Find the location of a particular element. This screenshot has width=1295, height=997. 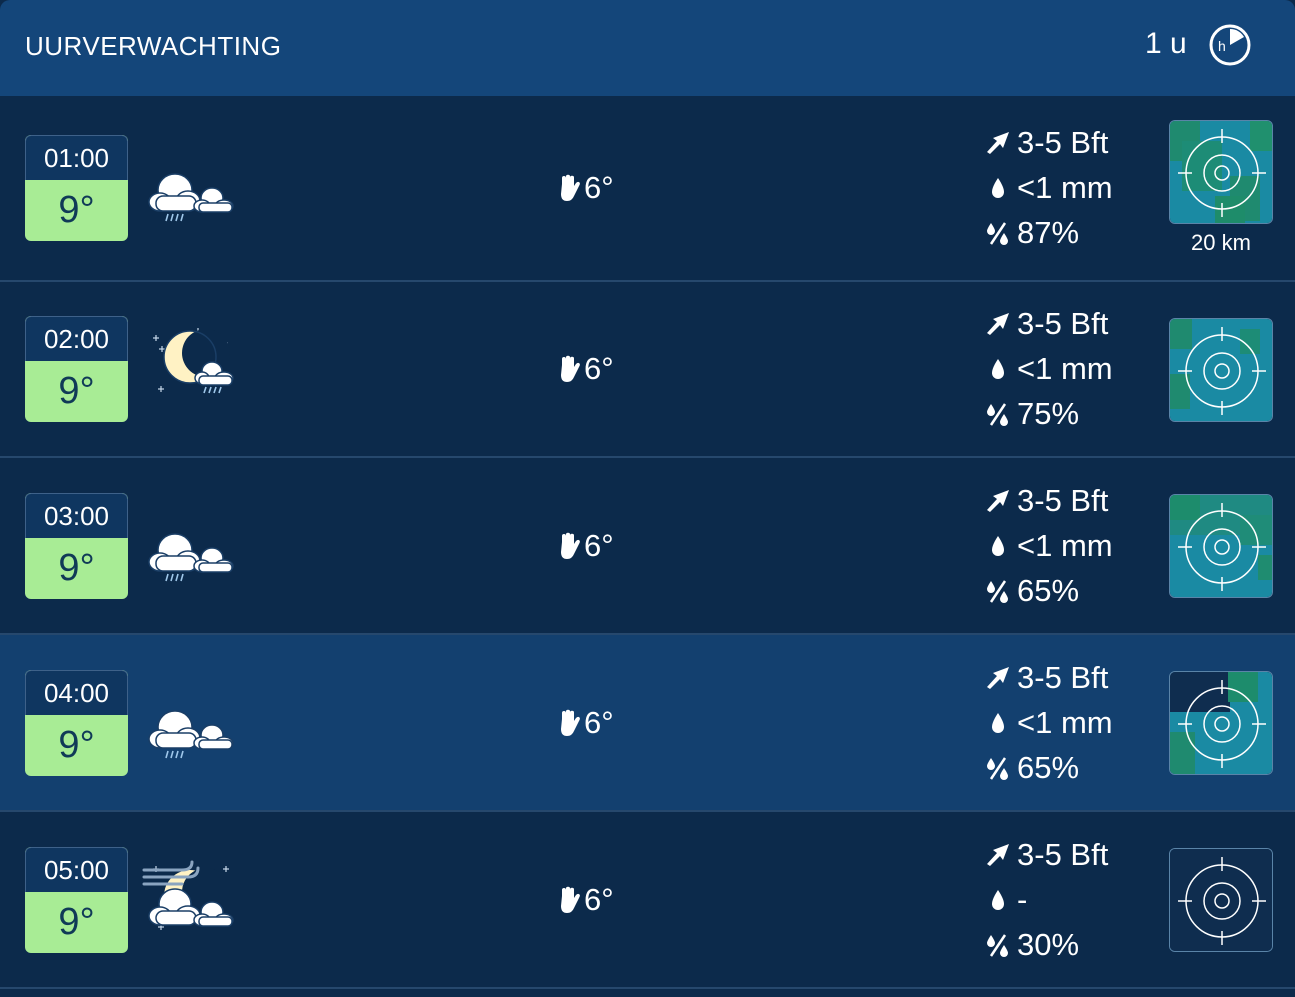

time-temp-box: 02:00 9° is located at coordinates (76, 369).